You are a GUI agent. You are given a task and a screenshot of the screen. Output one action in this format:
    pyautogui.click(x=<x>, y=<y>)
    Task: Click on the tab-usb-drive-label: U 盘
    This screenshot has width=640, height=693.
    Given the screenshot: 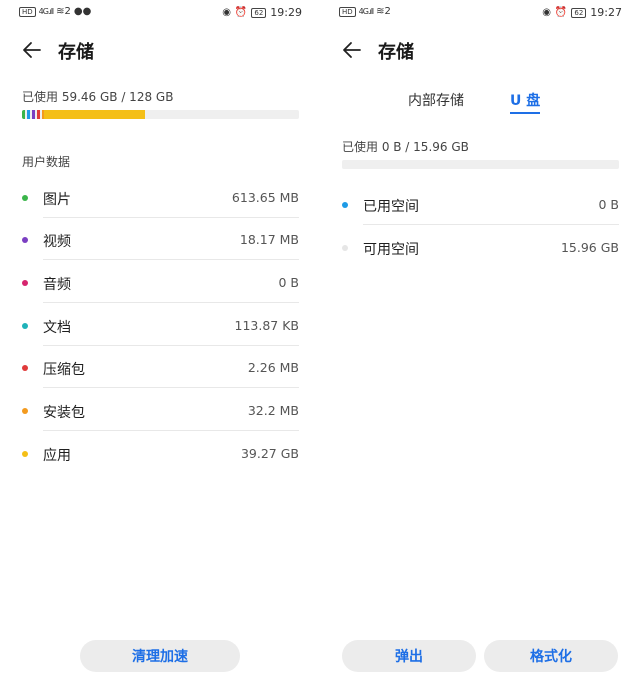 What is the action you would take?
    pyautogui.click(x=525, y=101)
    